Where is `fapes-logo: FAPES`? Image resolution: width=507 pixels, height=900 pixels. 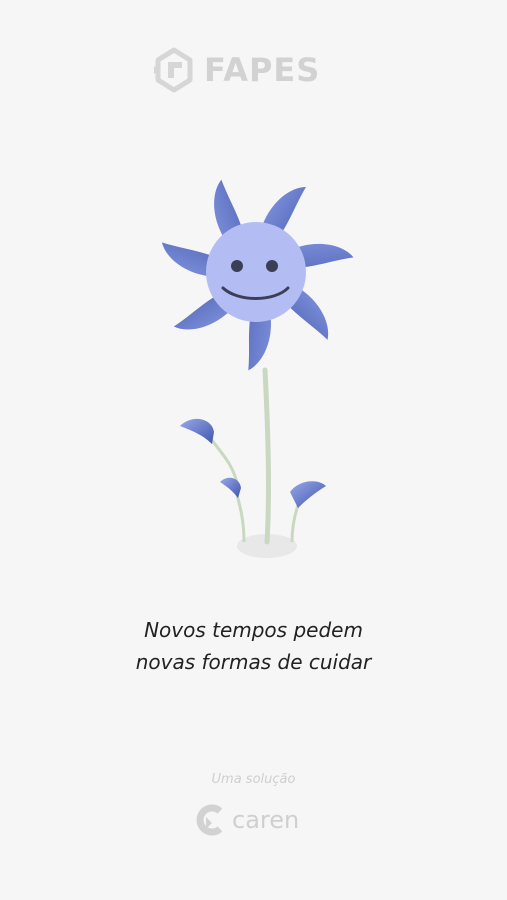
fapes-logo: FAPES is located at coordinates (245, 70).